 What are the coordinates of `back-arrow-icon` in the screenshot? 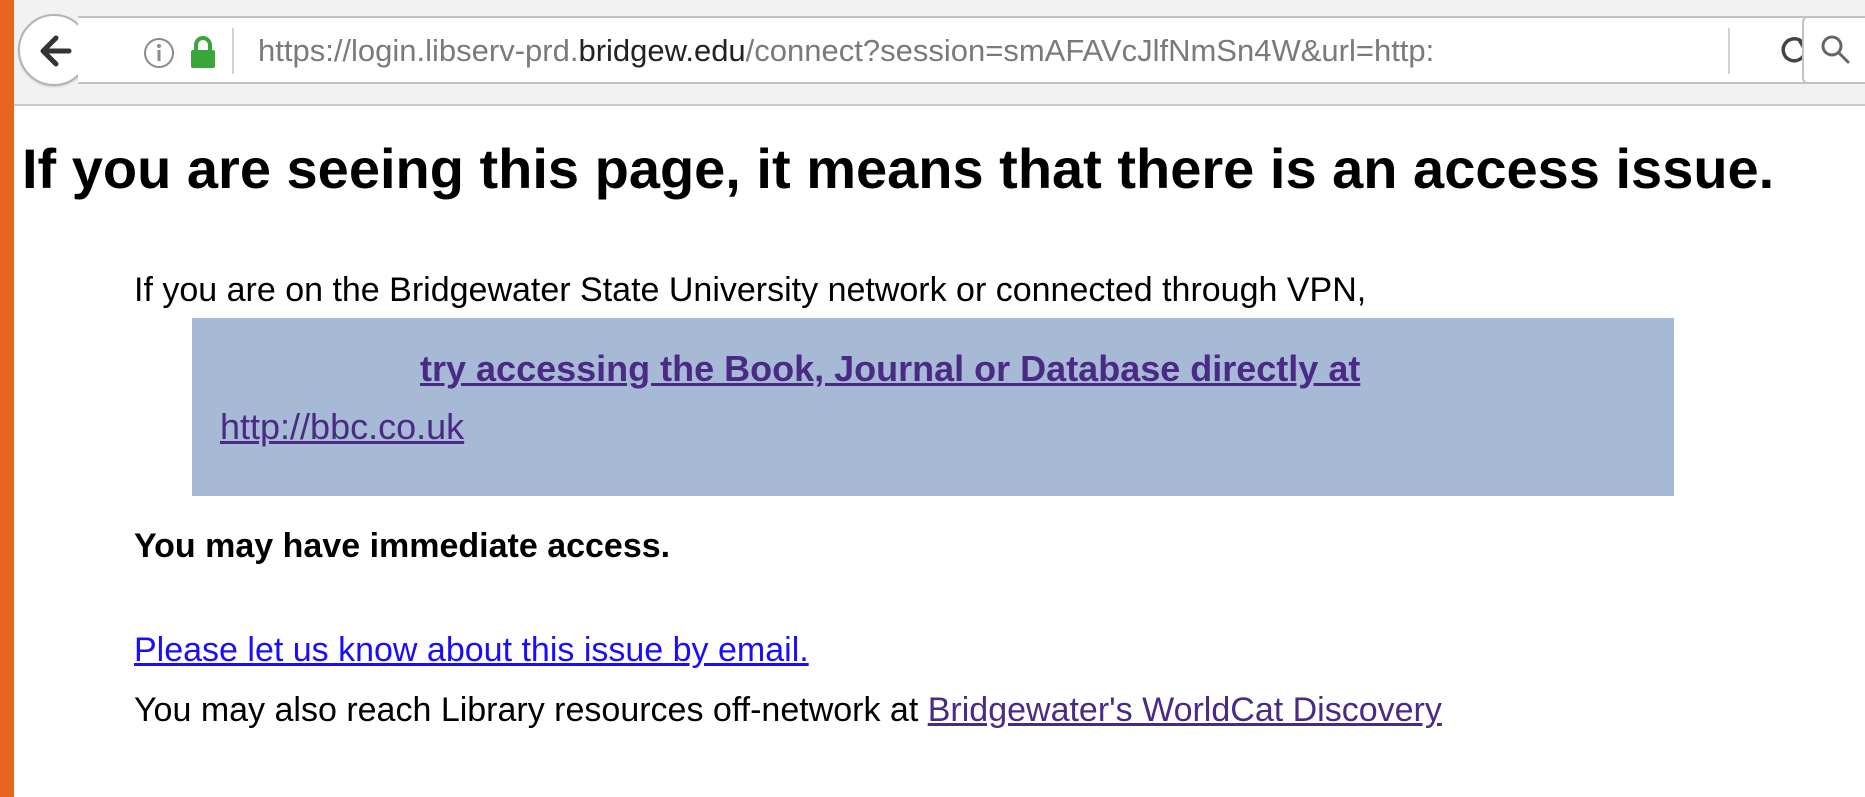 It's located at (56, 51).